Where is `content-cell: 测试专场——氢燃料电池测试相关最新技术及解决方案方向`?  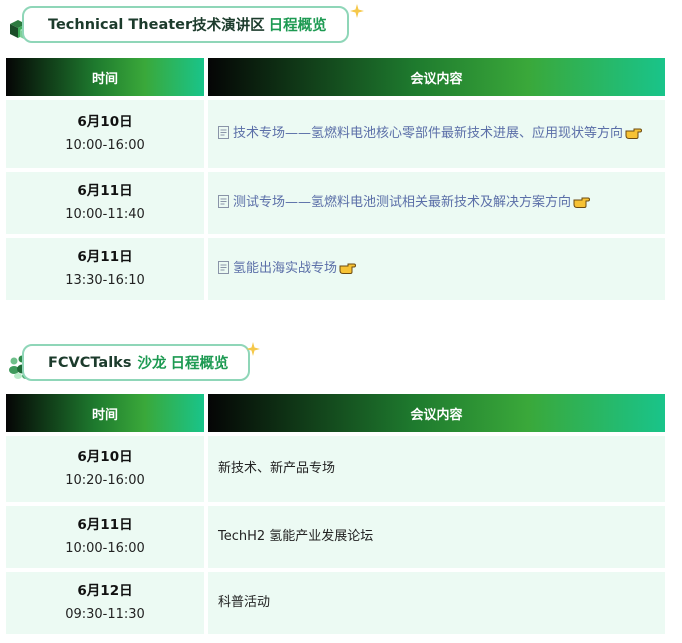 content-cell: 测试专场——氢燃料电池测试相关最新技术及解决方案方向 is located at coordinates (436, 203).